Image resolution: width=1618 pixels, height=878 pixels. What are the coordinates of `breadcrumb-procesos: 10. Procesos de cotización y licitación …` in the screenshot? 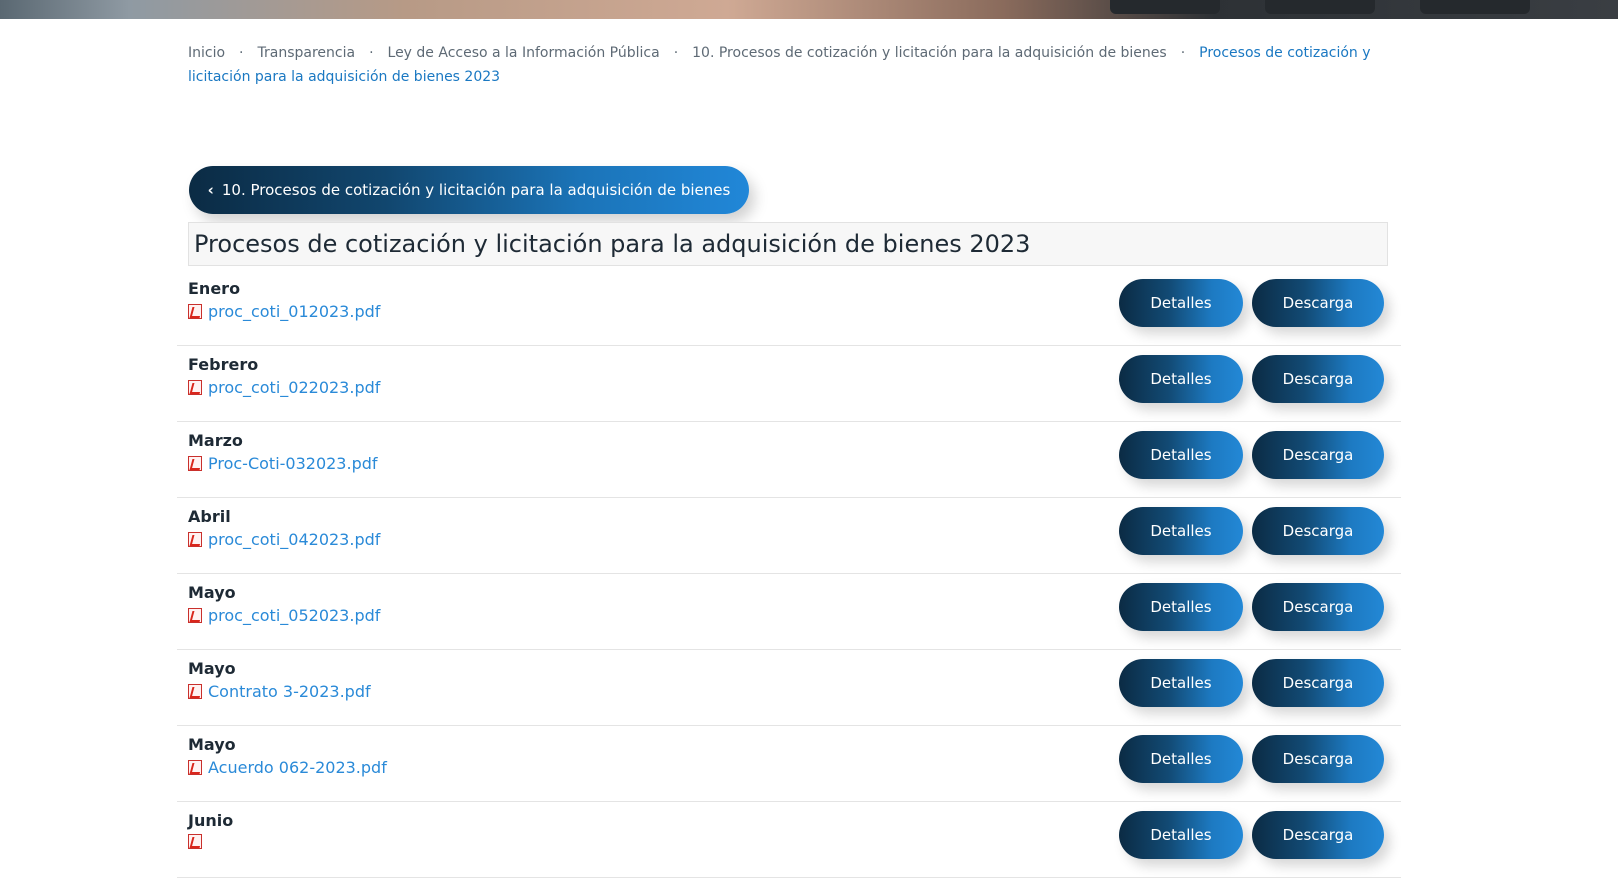 It's located at (929, 53).